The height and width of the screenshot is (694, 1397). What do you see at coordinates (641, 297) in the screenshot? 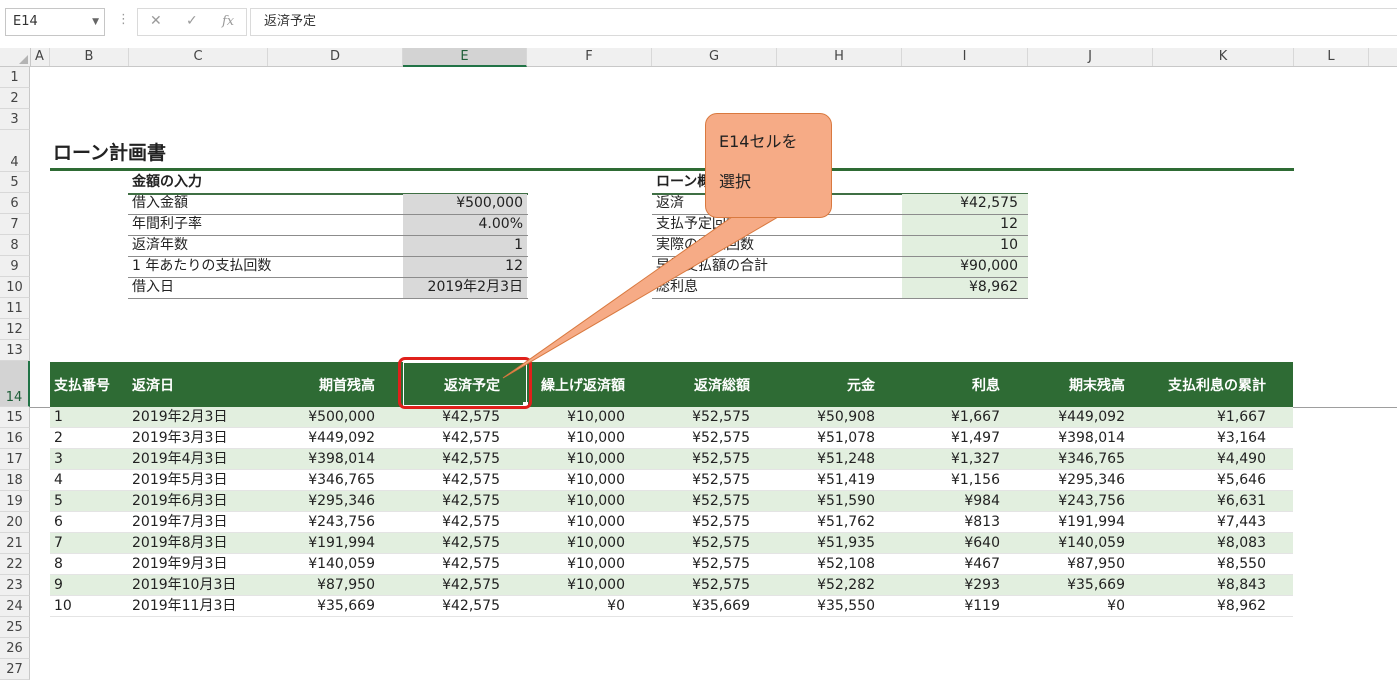
I see `callout-pointer` at bounding box center [641, 297].